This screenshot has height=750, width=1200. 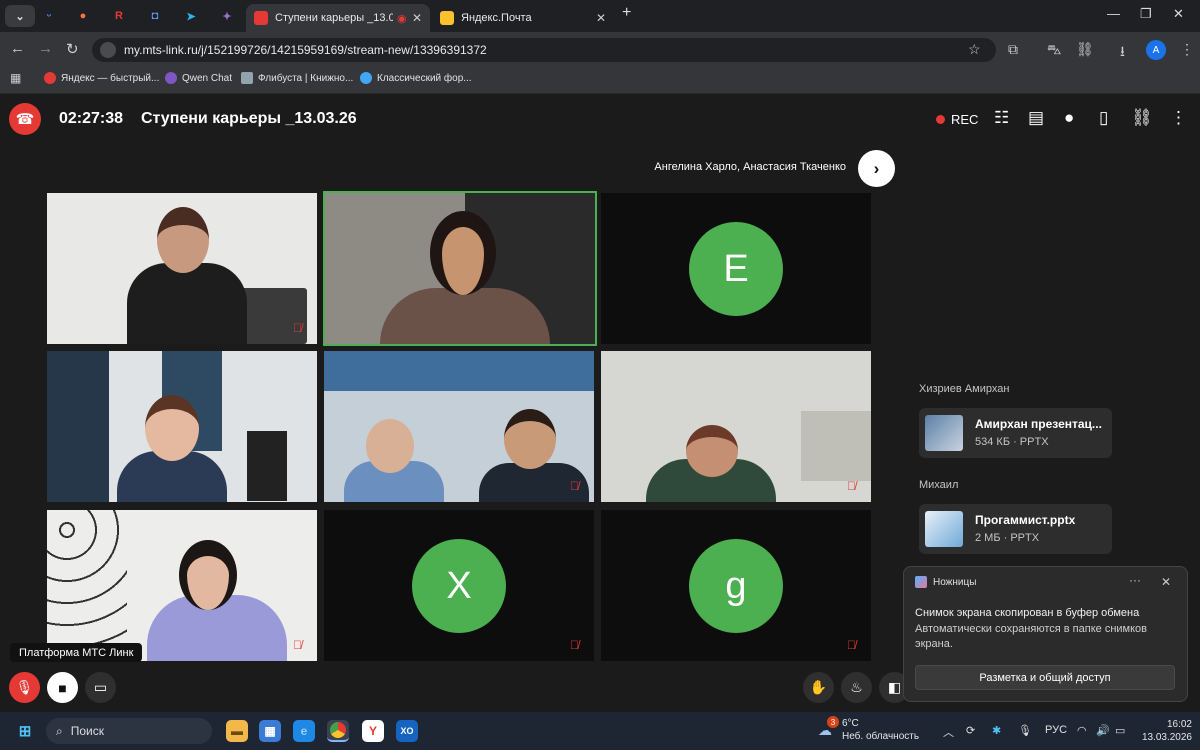 I want to click on volume-icon: 🔊, so click(x=1103, y=730).